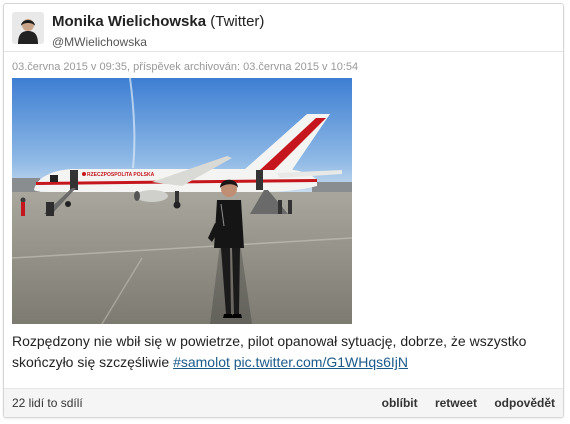 This screenshot has width=570, height=424. What do you see at coordinates (99, 42) in the screenshot?
I see `author-handle: @MWielichowska` at bounding box center [99, 42].